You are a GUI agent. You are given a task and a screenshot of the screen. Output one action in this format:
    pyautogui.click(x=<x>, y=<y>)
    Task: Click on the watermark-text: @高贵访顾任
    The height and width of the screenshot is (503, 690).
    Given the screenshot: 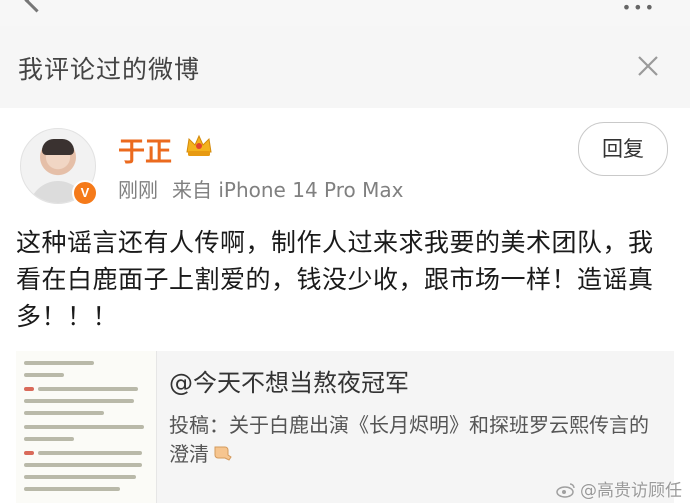 What is the action you would take?
    pyautogui.click(x=631, y=491)
    